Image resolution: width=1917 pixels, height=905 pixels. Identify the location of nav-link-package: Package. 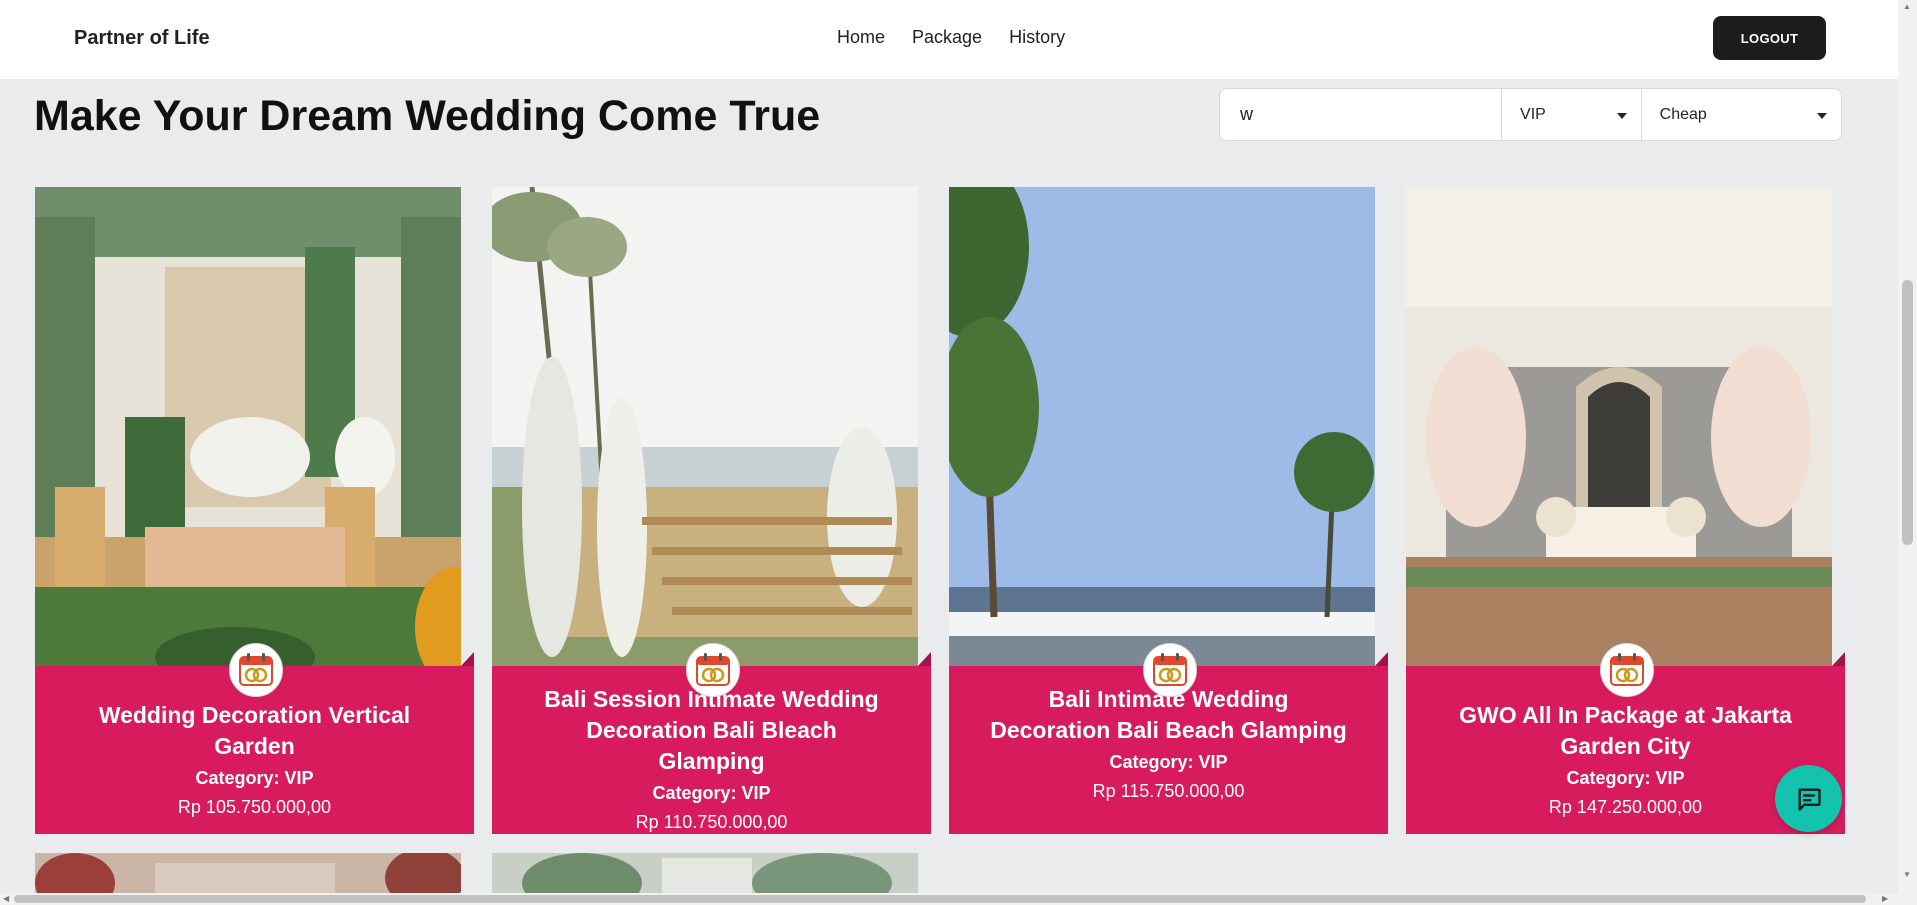
(947, 37).